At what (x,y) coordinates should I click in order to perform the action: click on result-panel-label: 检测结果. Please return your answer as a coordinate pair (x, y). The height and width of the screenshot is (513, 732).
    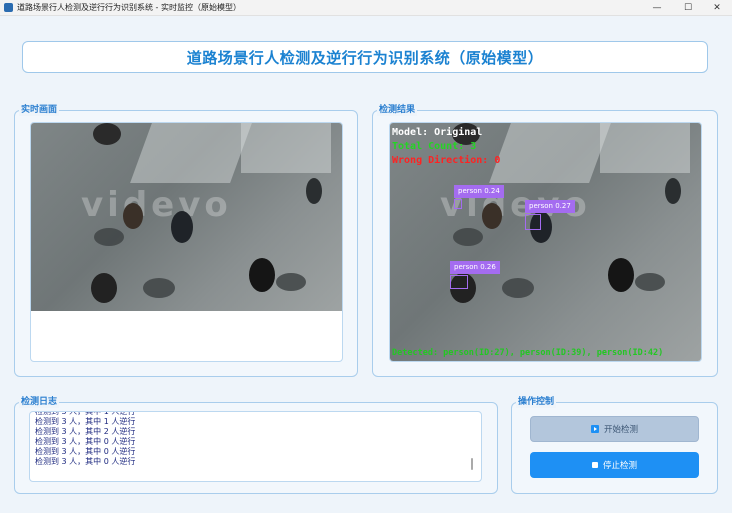
    Looking at the image, I should click on (397, 110).